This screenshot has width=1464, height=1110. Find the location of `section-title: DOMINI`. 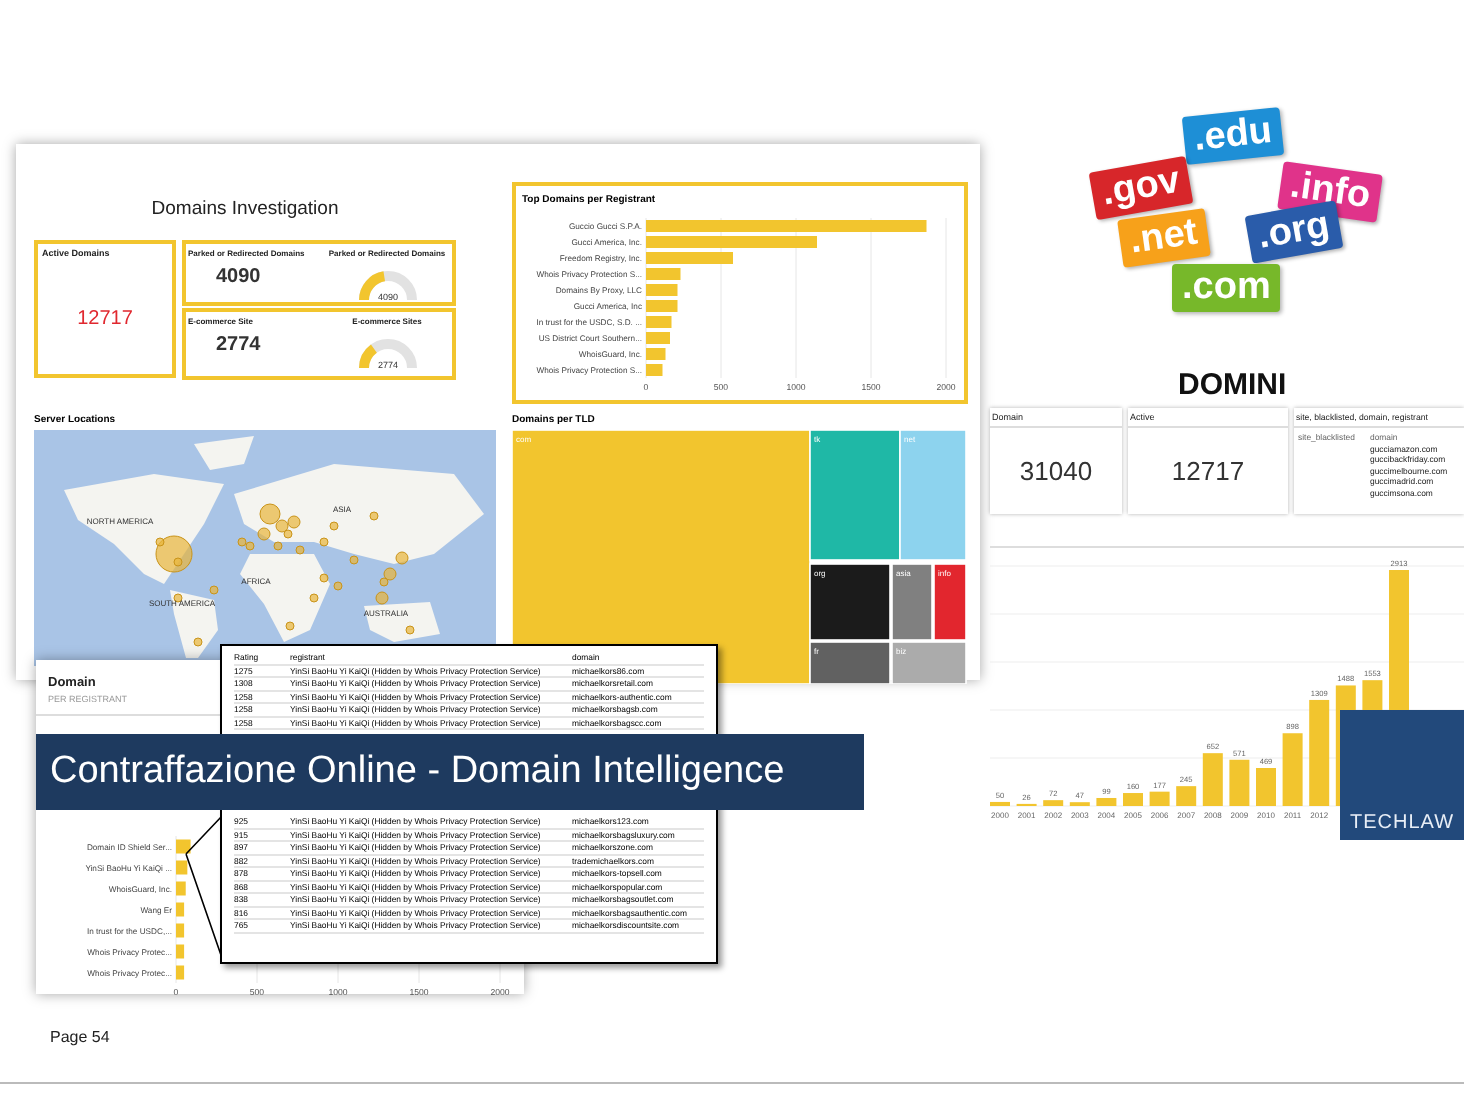

section-title: DOMINI is located at coordinates (1232, 385).